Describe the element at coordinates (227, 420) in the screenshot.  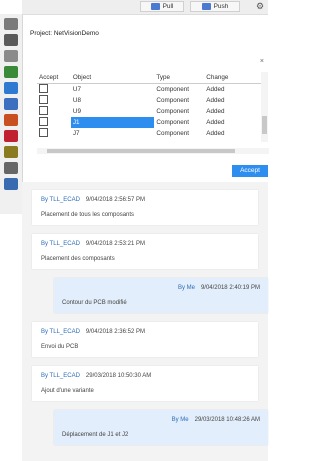
I see `message-date: 29/03/2018 10:48:26 AM` at that location.